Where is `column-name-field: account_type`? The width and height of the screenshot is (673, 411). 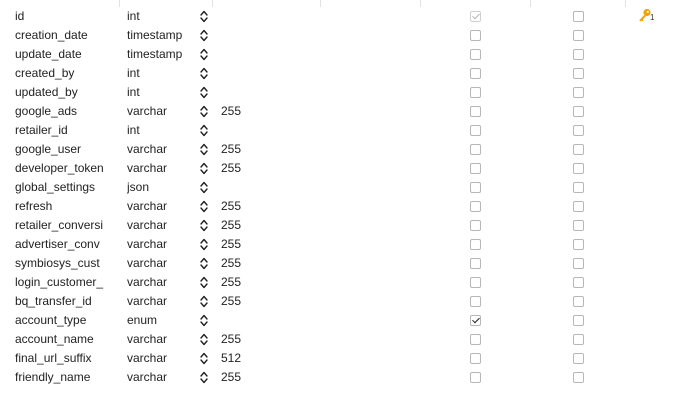 column-name-field: account_type is located at coordinates (67, 320).